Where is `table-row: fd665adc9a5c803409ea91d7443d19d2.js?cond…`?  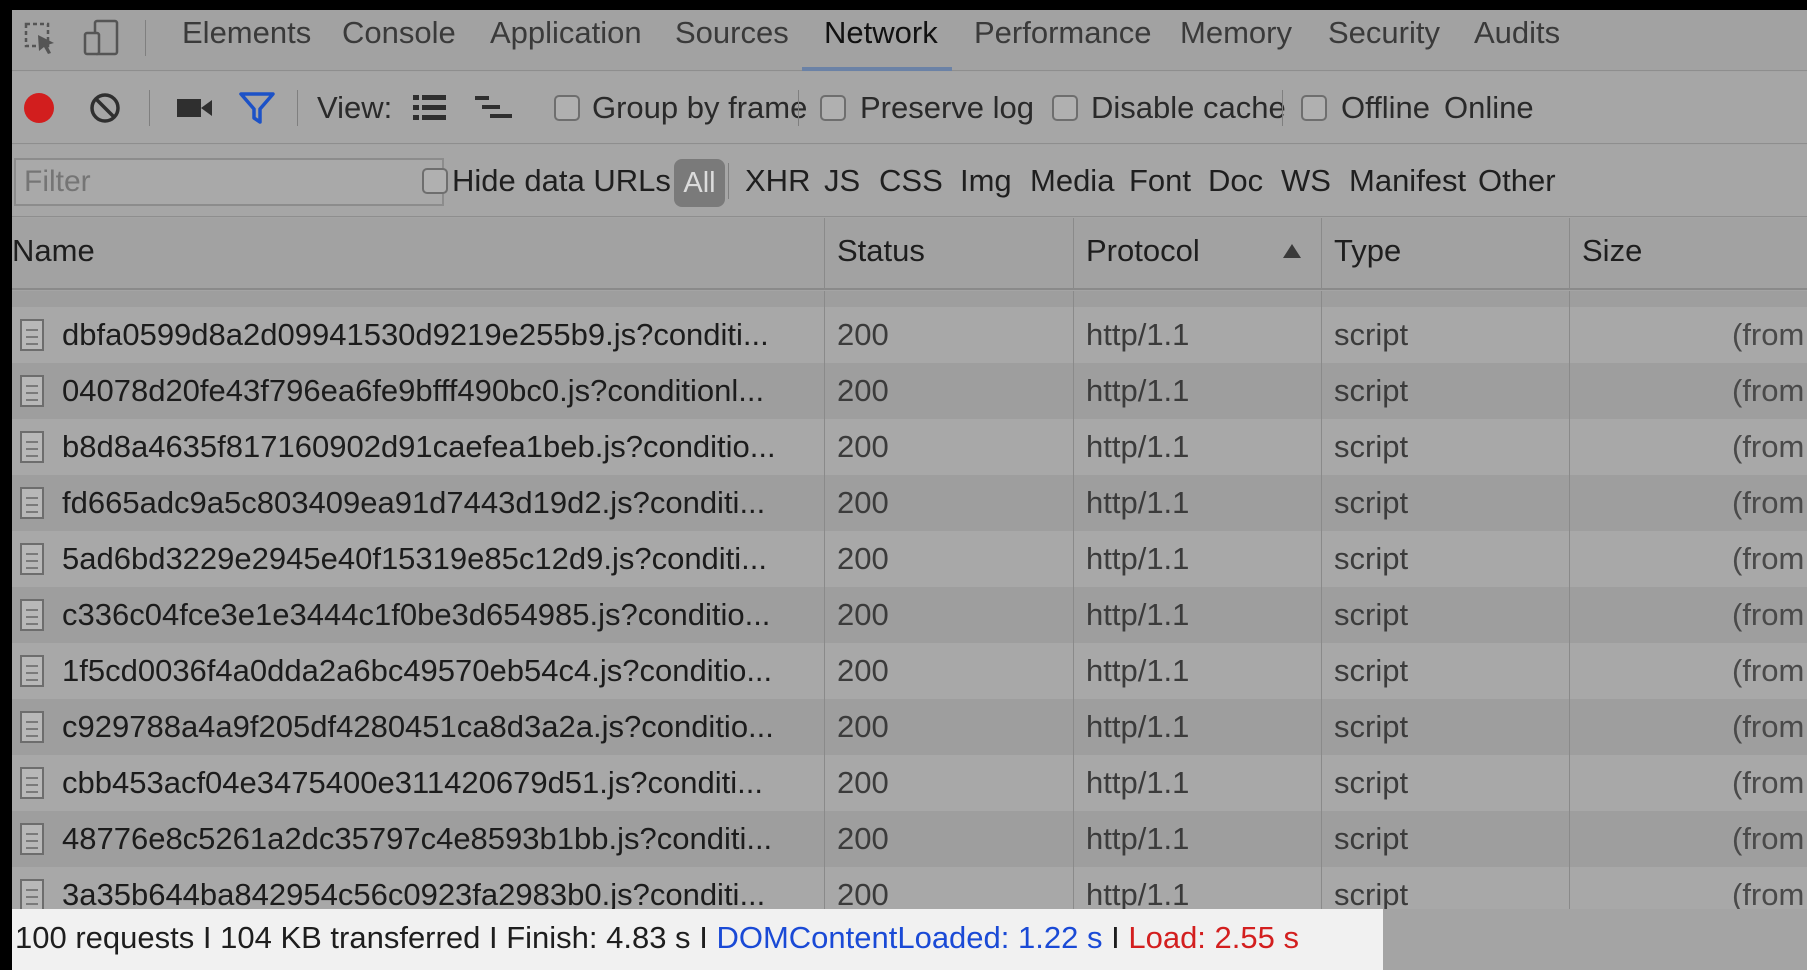 table-row: fd665adc9a5c803409ea91d7443d19d2.js?cond… is located at coordinates (909, 503).